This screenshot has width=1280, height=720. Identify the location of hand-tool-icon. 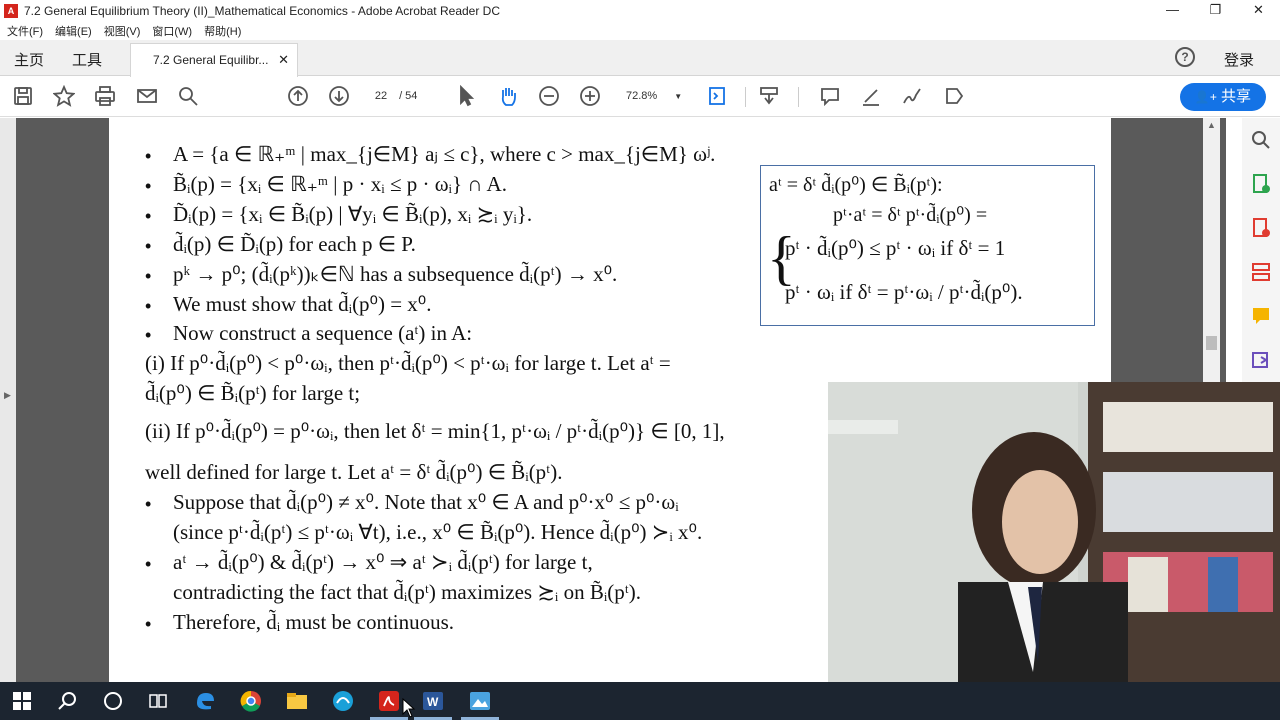
(508, 97).